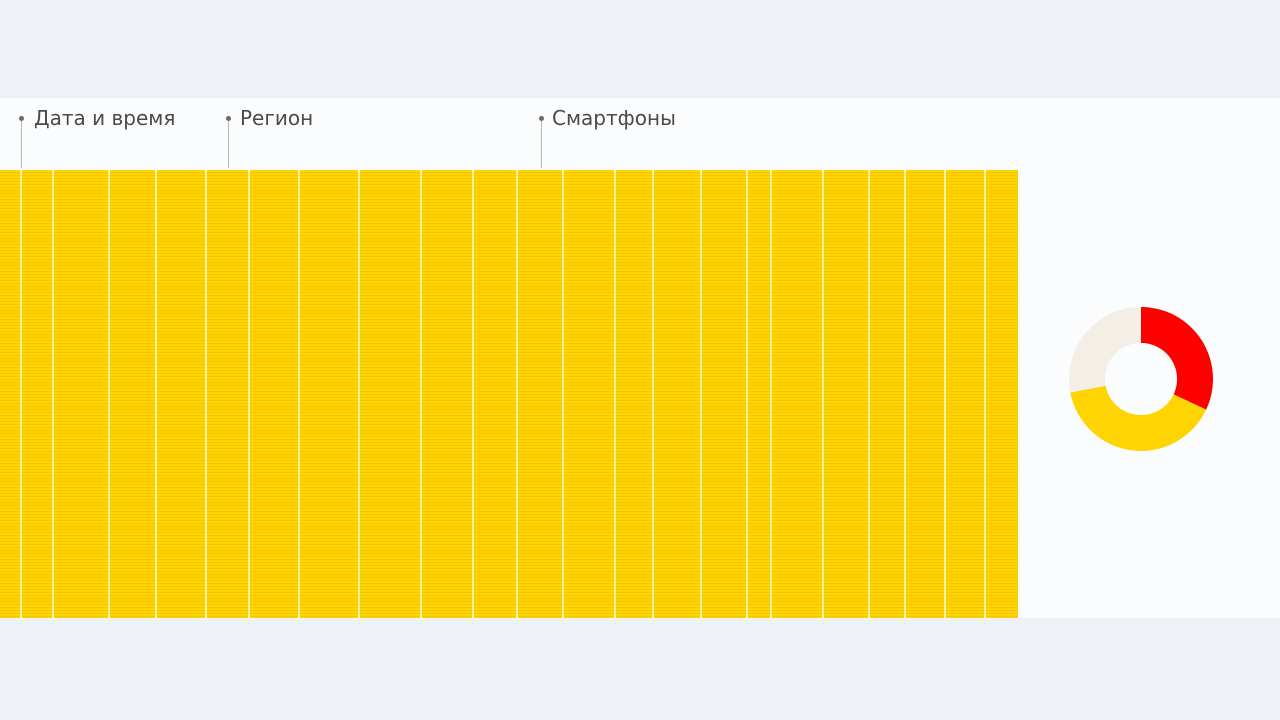  What do you see at coordinates (228, 142) in the screenshot?
I see `column-marker-region` at bounding box center [228, 142].